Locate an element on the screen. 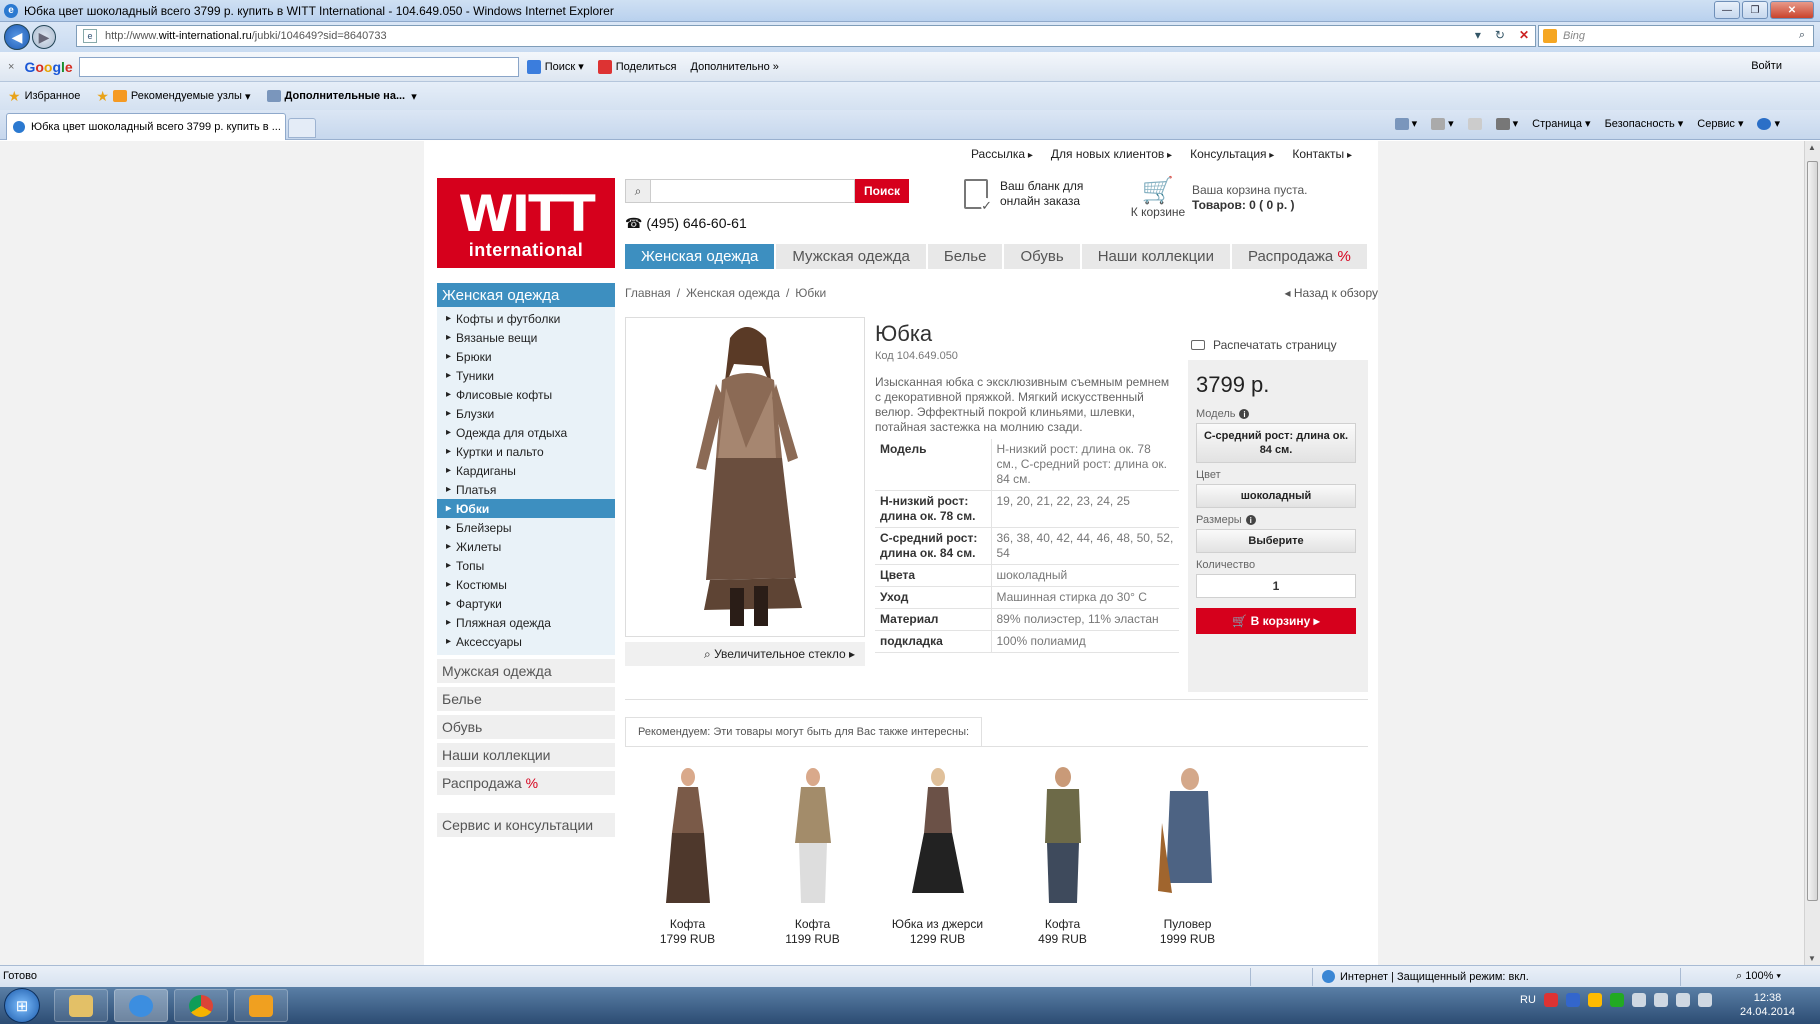  zoom-link: ⌕ Увеличительное стекло ▸ is located at coordinates (745, 654).